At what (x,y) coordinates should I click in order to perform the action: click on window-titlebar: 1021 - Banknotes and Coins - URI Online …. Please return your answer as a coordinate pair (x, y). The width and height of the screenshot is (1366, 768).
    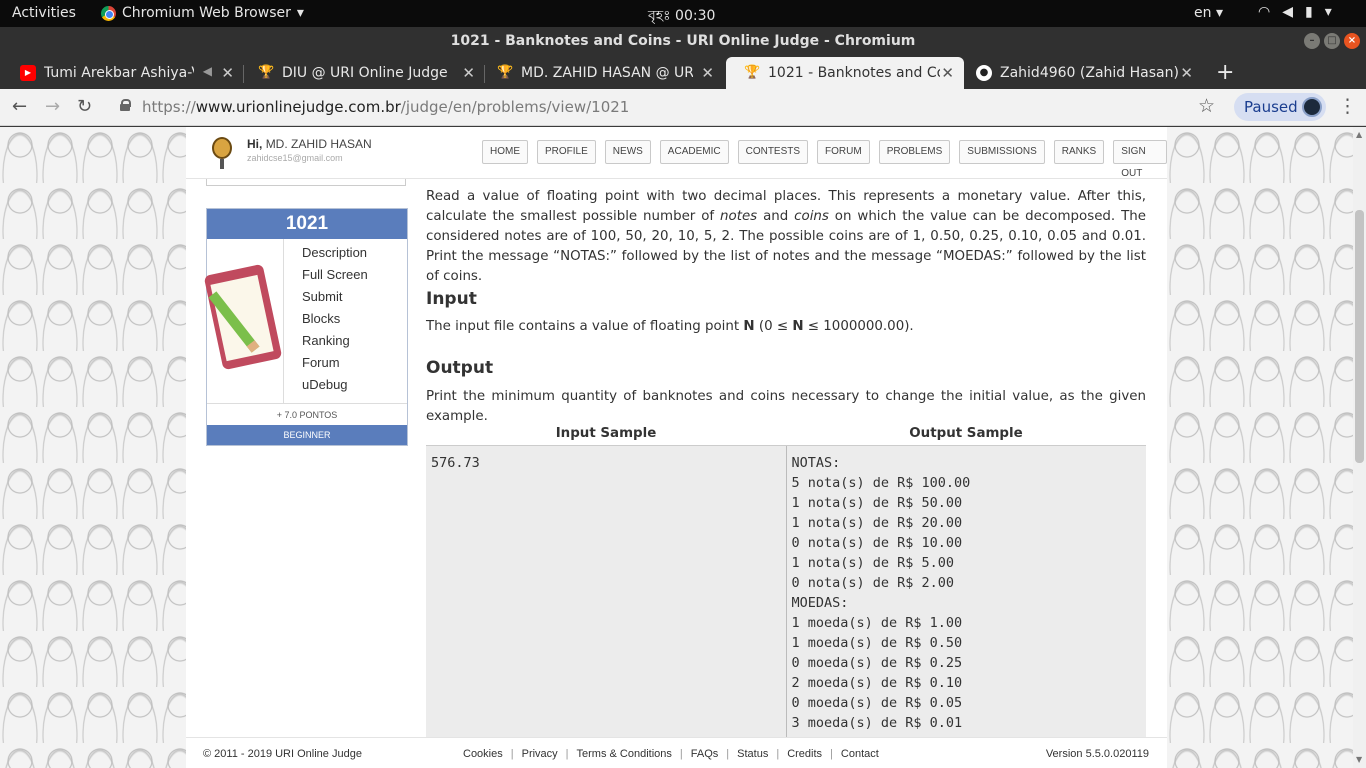
    Looking at the image, I should click on (683, 41).